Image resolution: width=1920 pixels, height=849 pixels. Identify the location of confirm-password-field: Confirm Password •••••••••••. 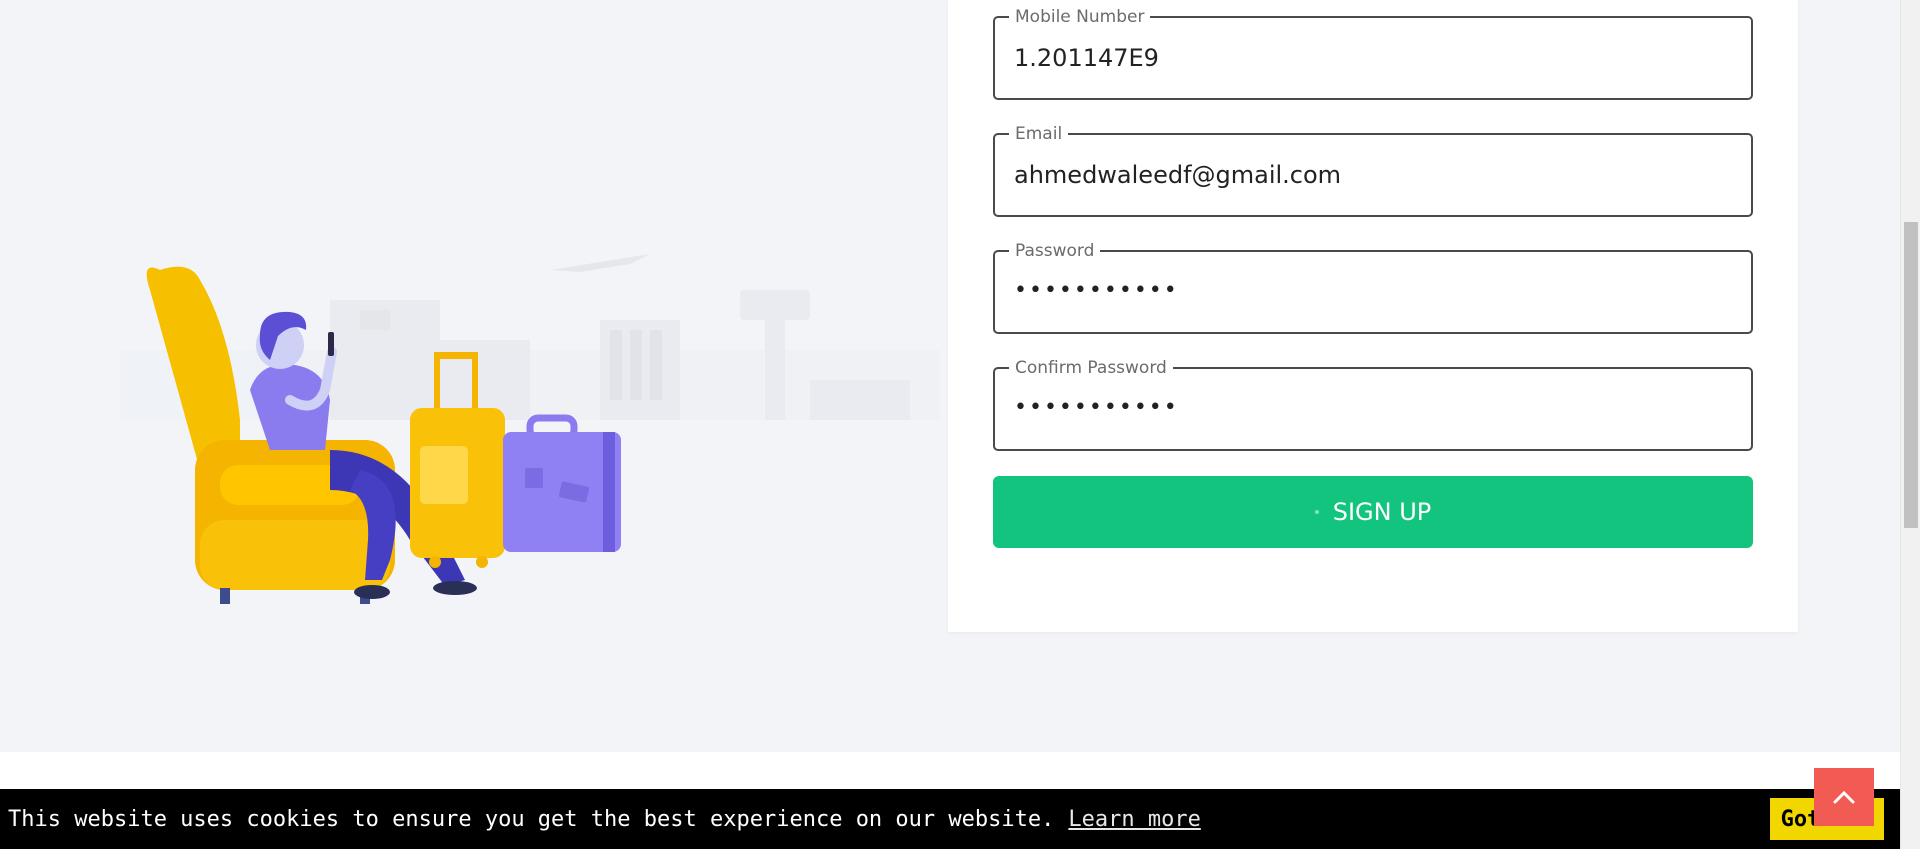
(1373, 404).